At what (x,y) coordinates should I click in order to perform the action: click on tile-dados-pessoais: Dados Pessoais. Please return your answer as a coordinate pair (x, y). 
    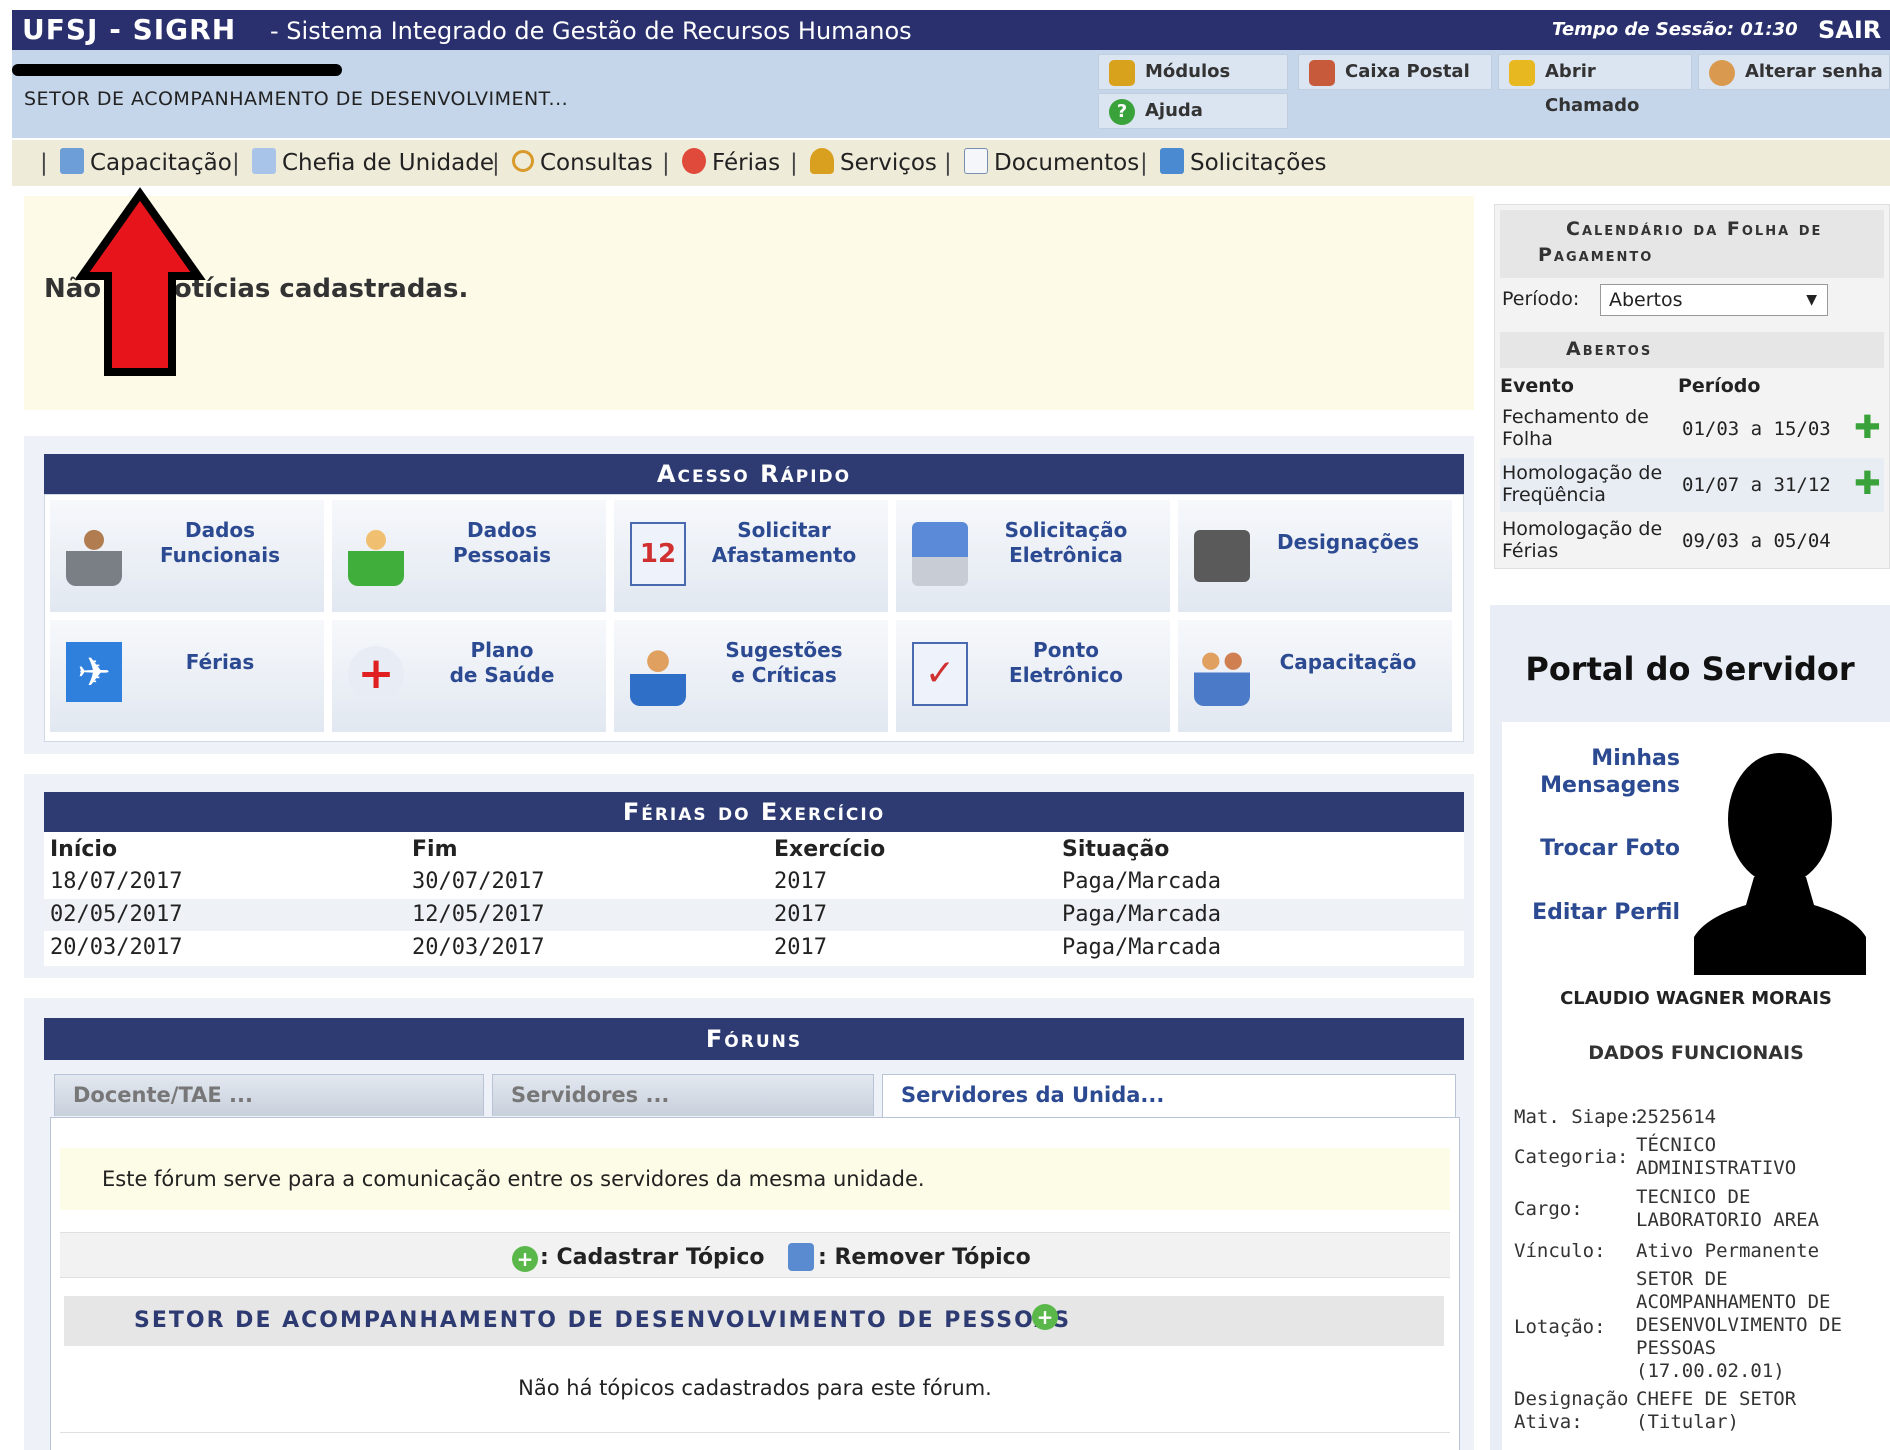
    Looking at the image, I should click on (469, 556).